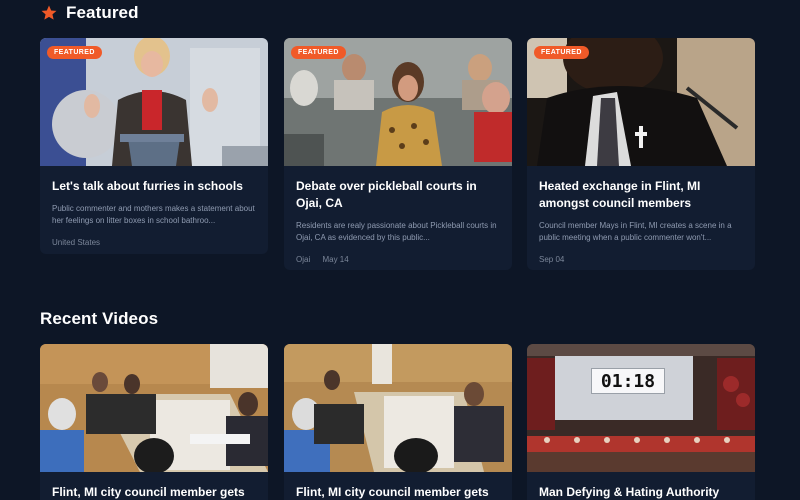 Image resolution: width=800 pixels, height=500 pixels. I want to click on video-thumbnail: 01:18, so click(641, 408).